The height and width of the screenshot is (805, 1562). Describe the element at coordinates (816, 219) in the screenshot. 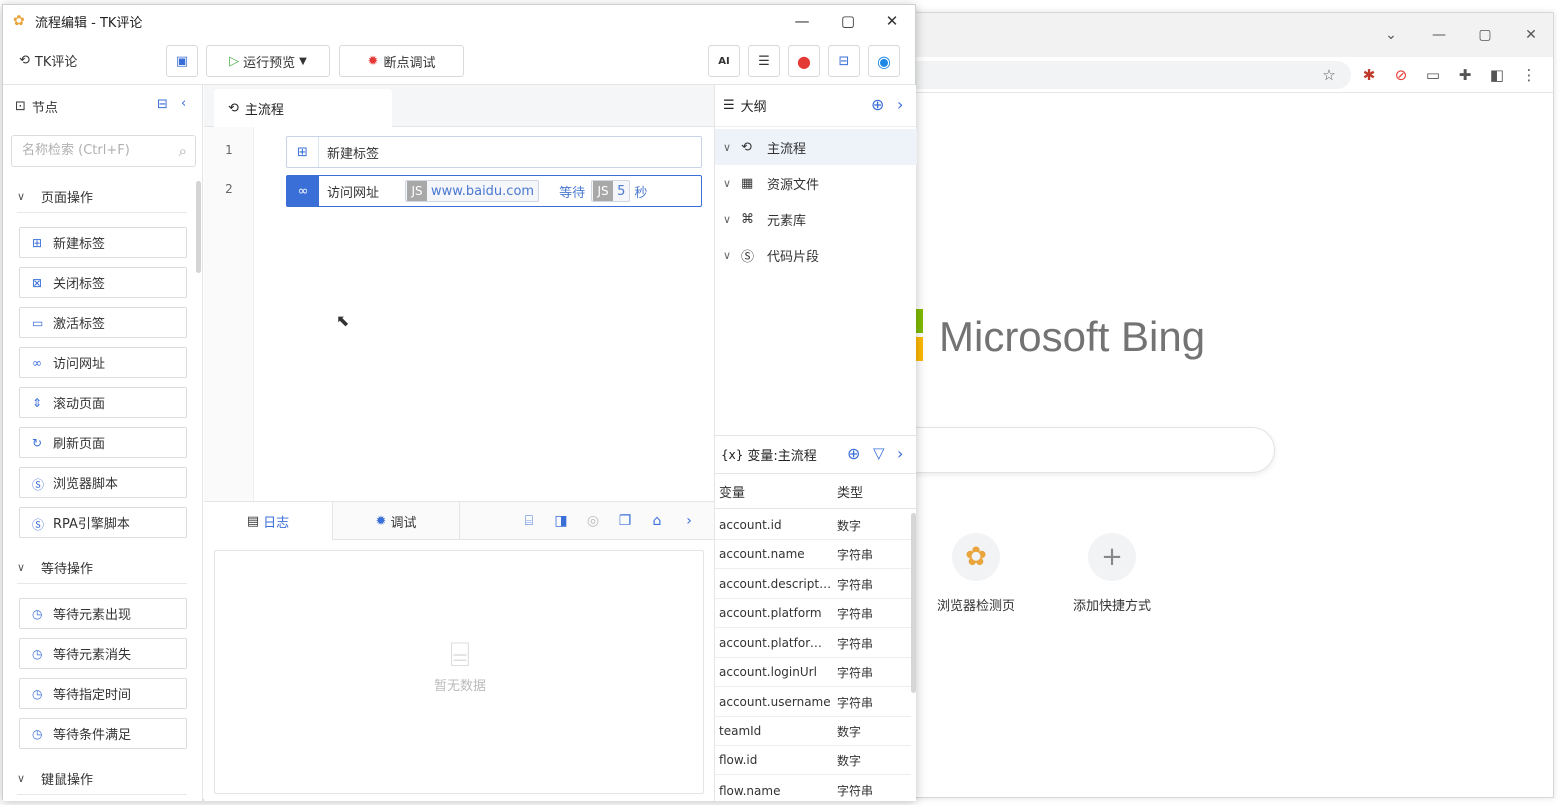

I see `outline-item-element-library: ∨ ⌘ 元素库` at that location.